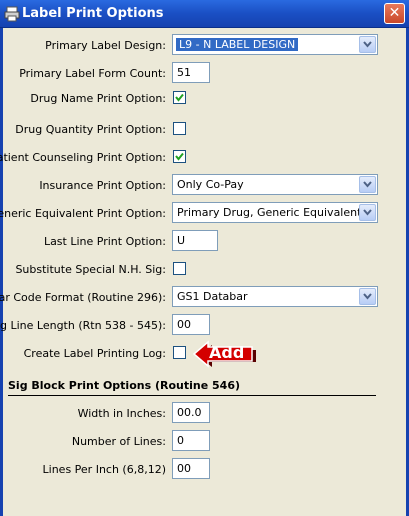  Describe the element at coordinates (227, 352) in the screenshot. I see `add-callout-label: Add` at that location.